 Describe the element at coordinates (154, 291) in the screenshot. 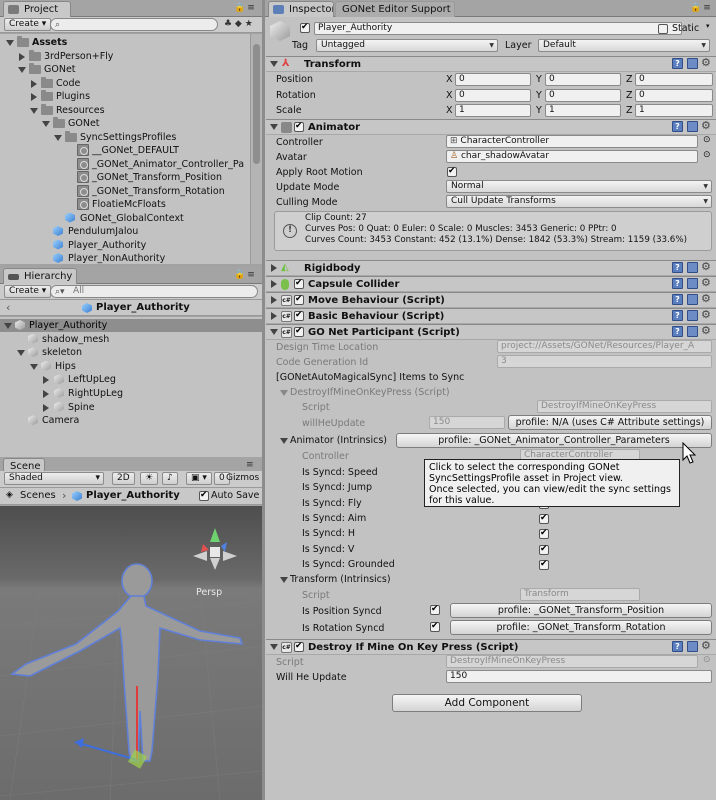

I see `hierarchy-search-input: ⌕▾ All` at that location.